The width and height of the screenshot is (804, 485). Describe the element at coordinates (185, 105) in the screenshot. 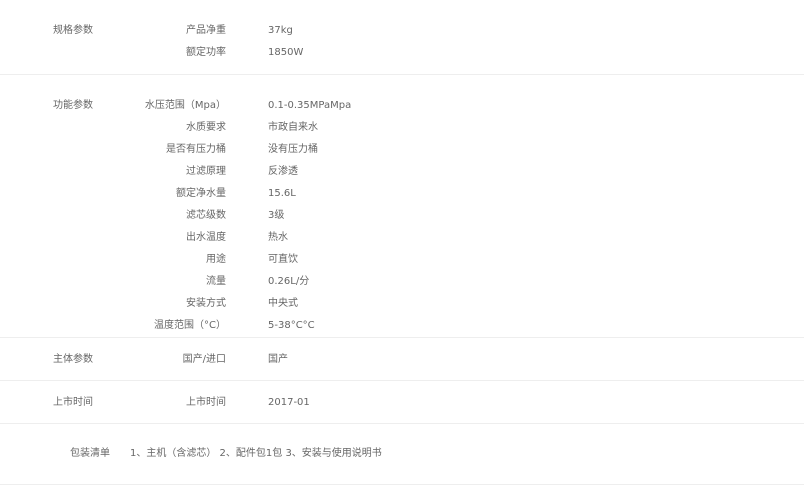

I see `spec-key: 水压范围（Mpa）` at that location.